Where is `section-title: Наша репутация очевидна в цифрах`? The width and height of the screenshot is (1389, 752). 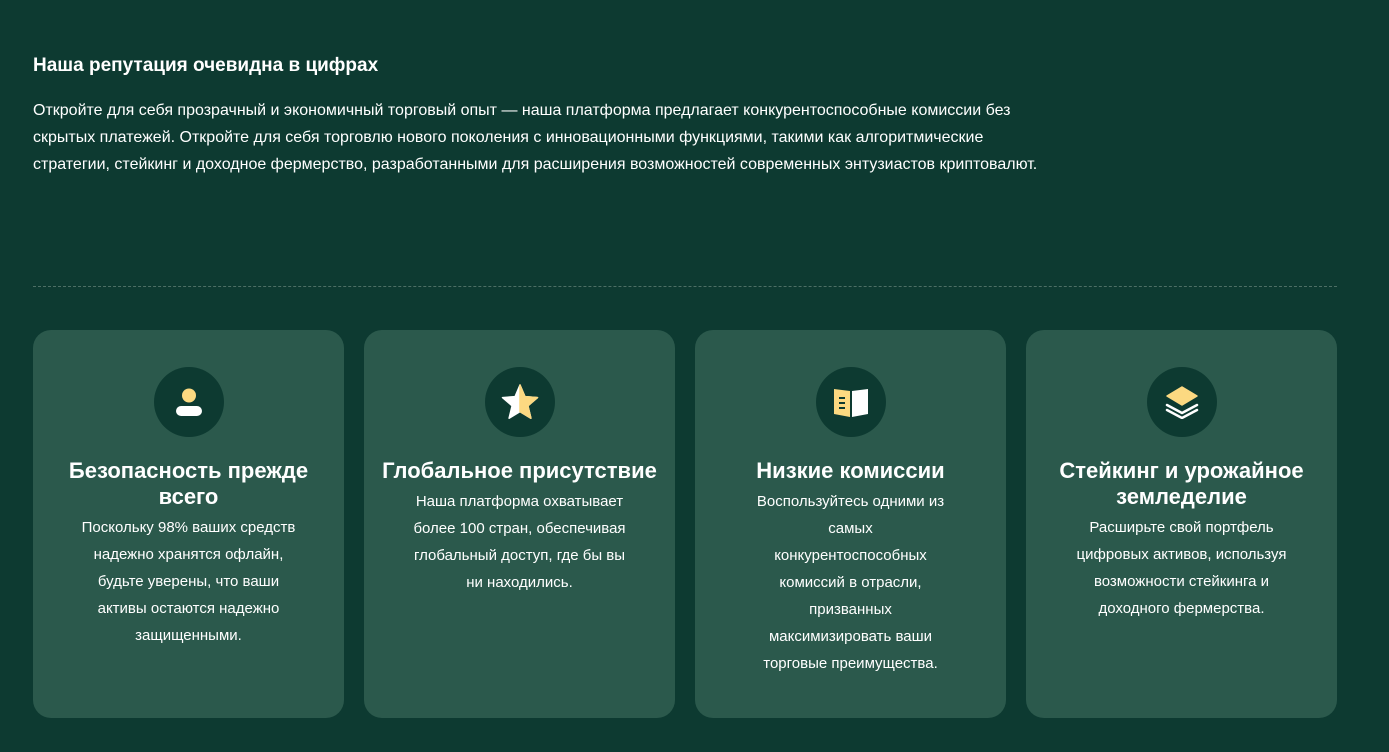 section-title: Наша репутация очевидна в цифрах is located at coordinates (206, 65).